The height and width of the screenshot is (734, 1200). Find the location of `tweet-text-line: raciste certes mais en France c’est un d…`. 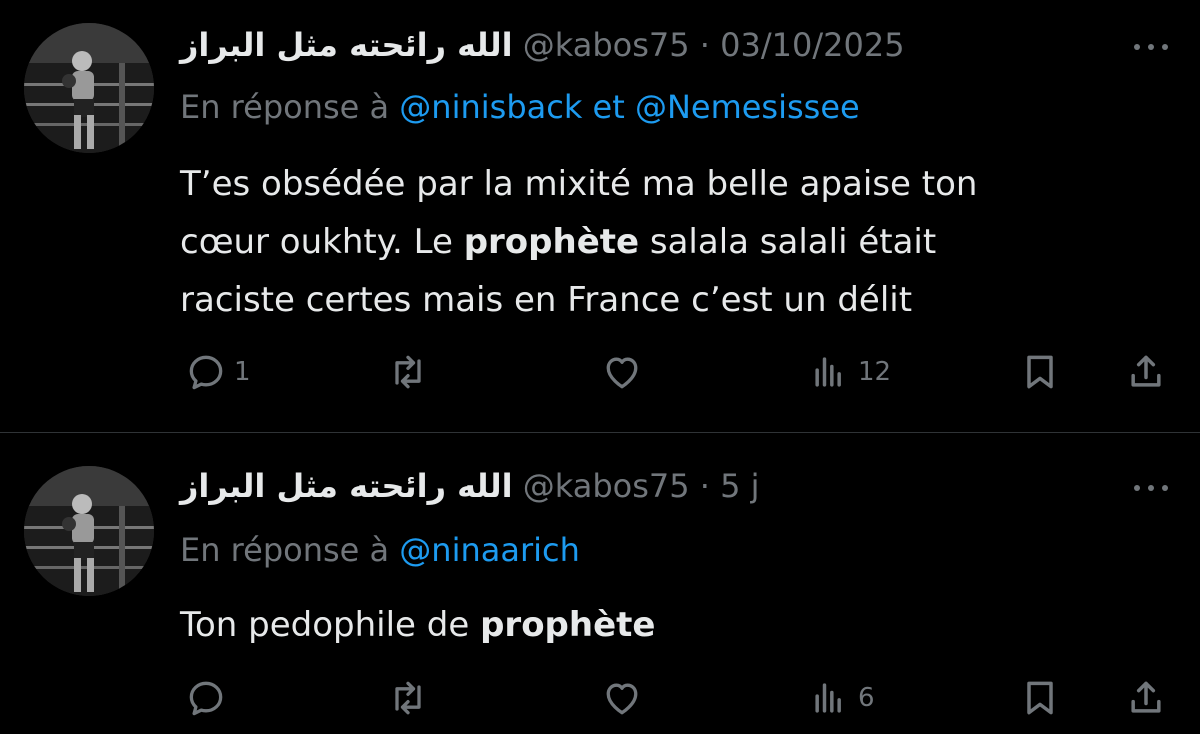

tweet-text-line: raciste certes mais en France c’est un d… is located at coordinates (546, 300).